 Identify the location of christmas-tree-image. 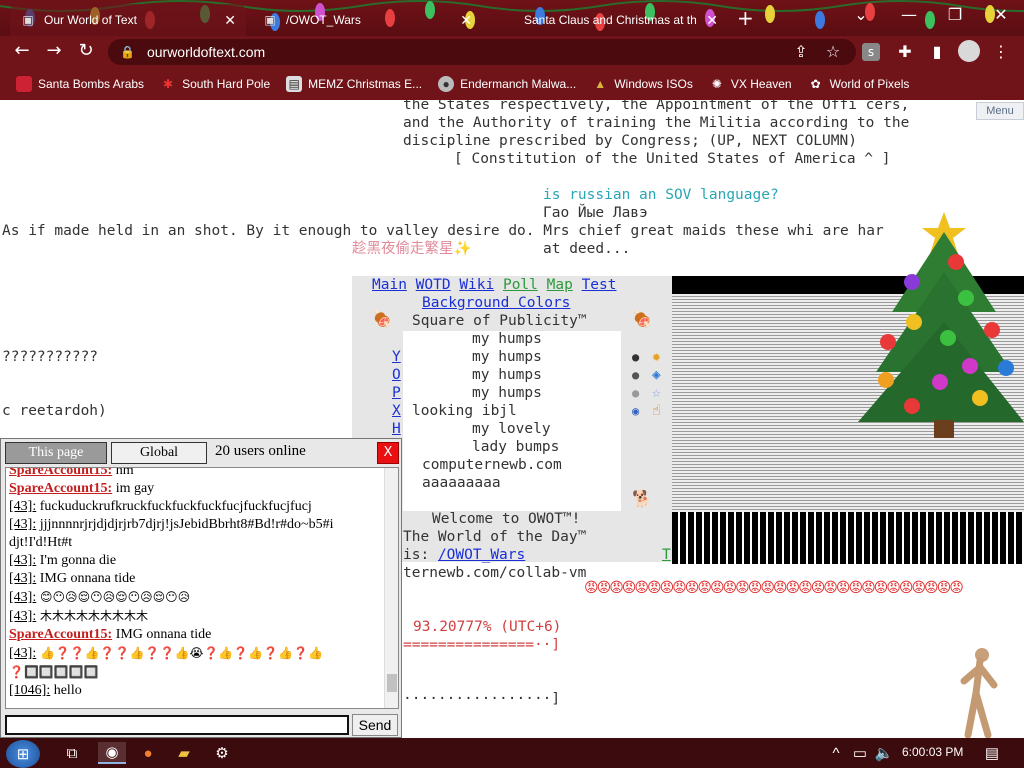
(941, 325).